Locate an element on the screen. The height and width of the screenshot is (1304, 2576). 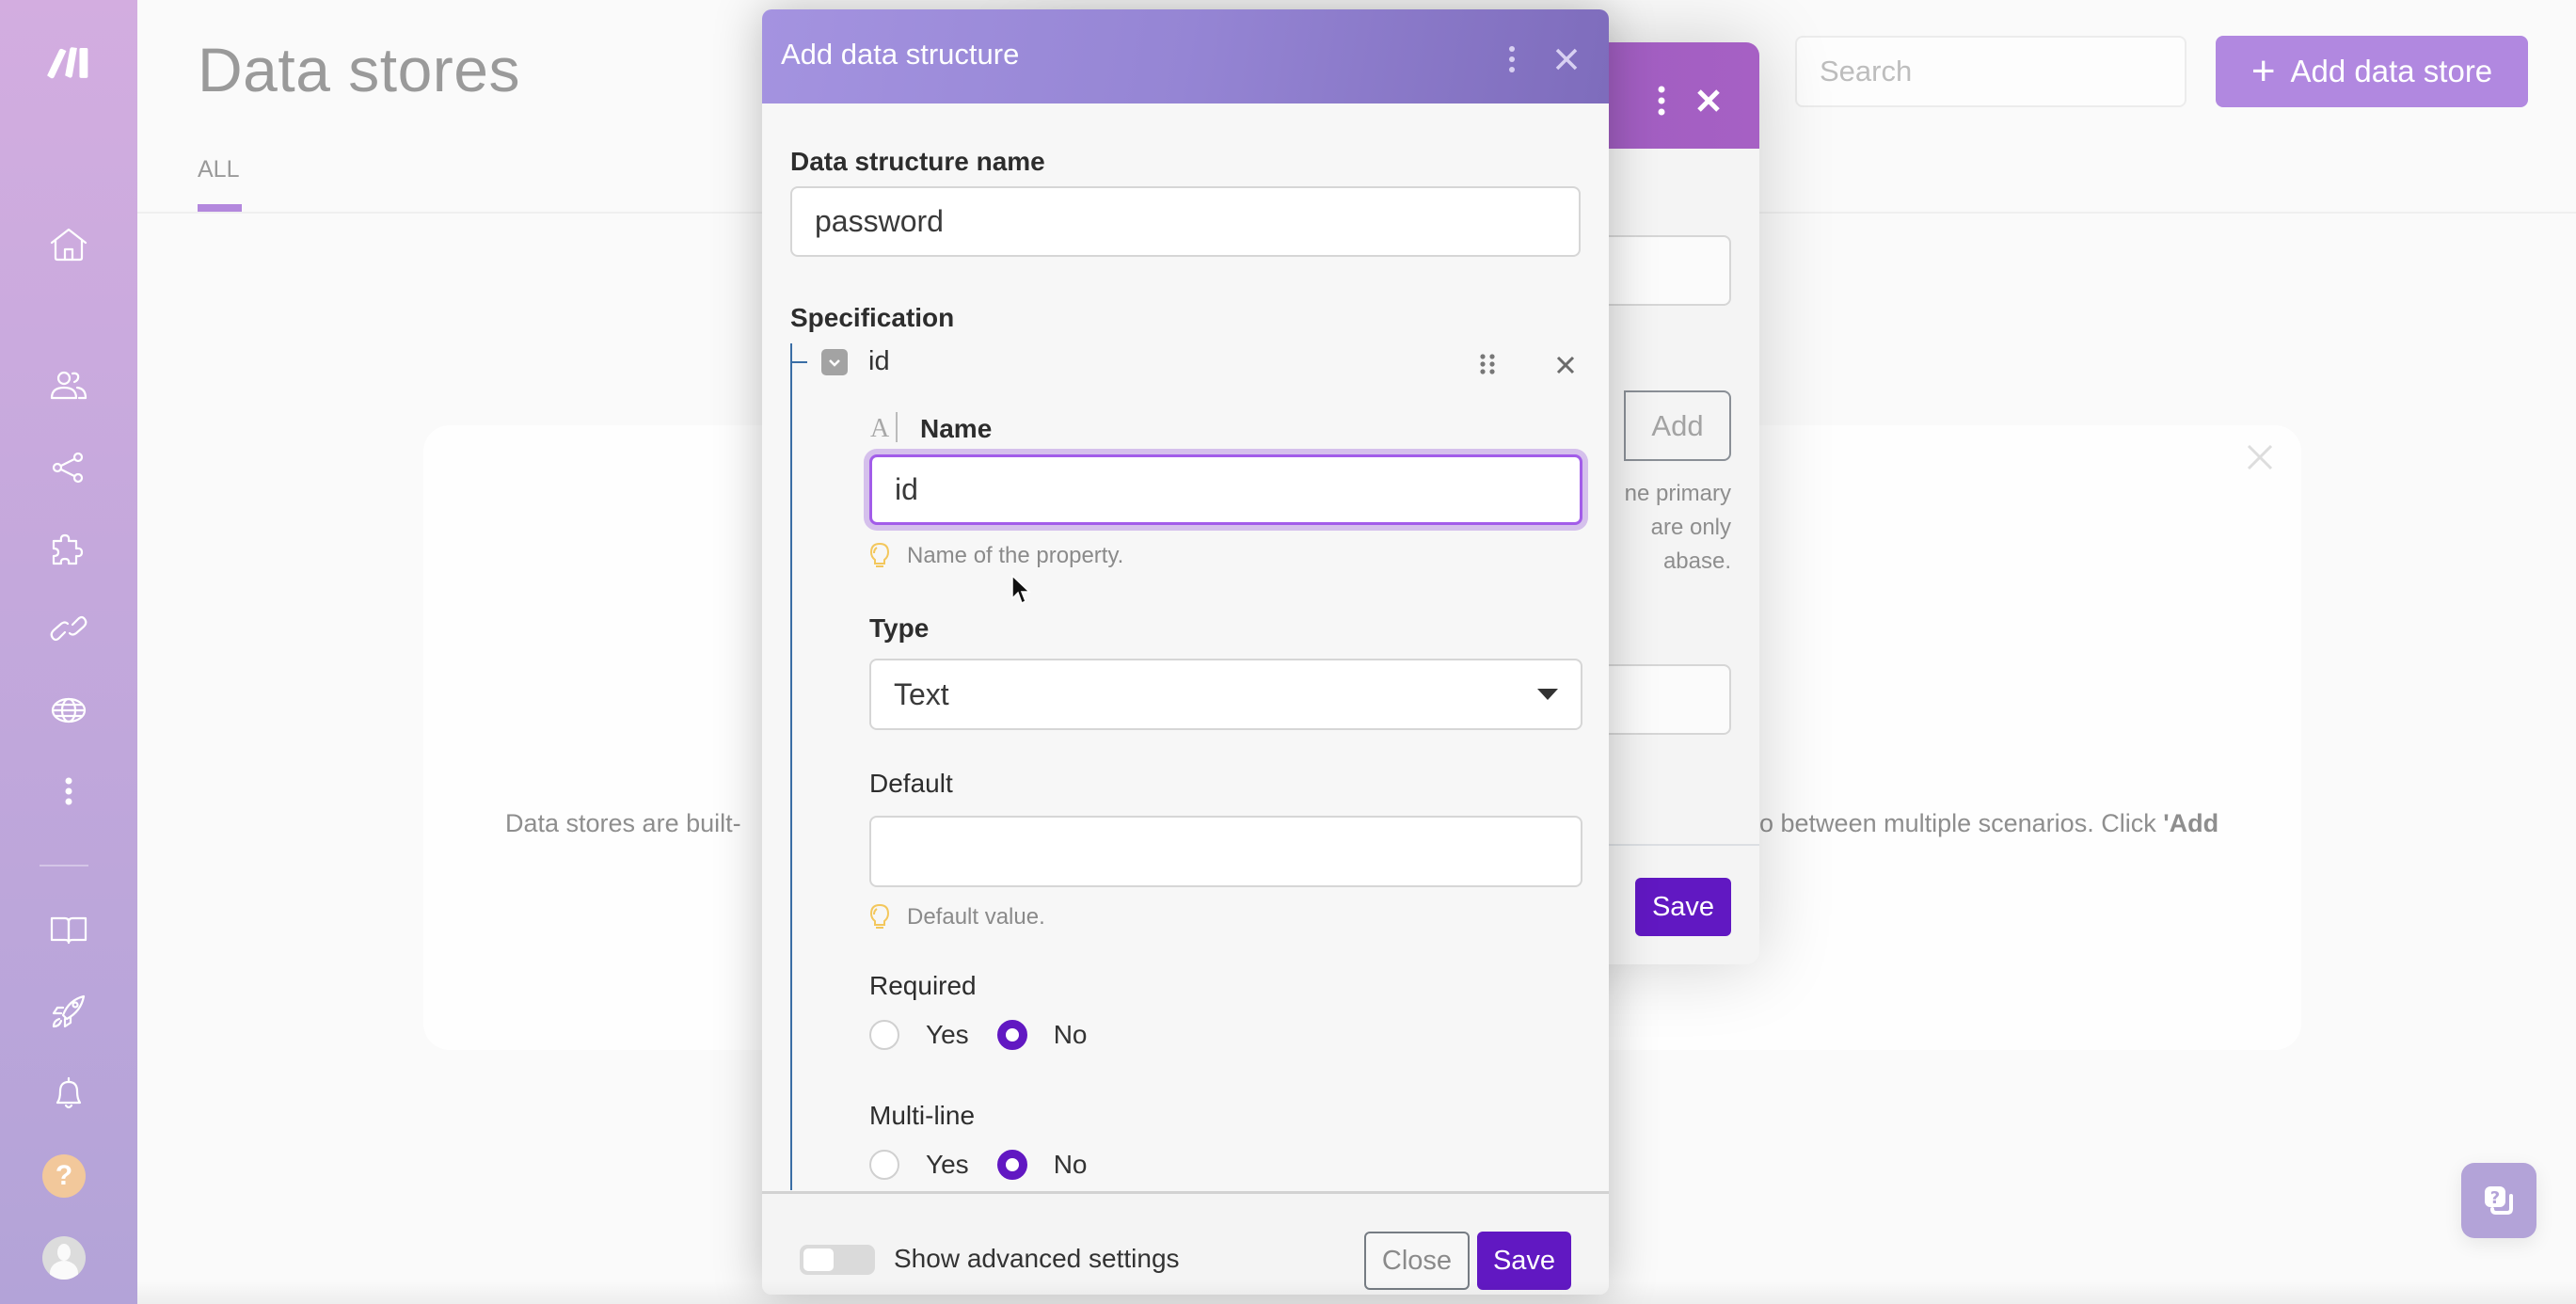
close-button: Close is located at coordinates (1417, 1261).